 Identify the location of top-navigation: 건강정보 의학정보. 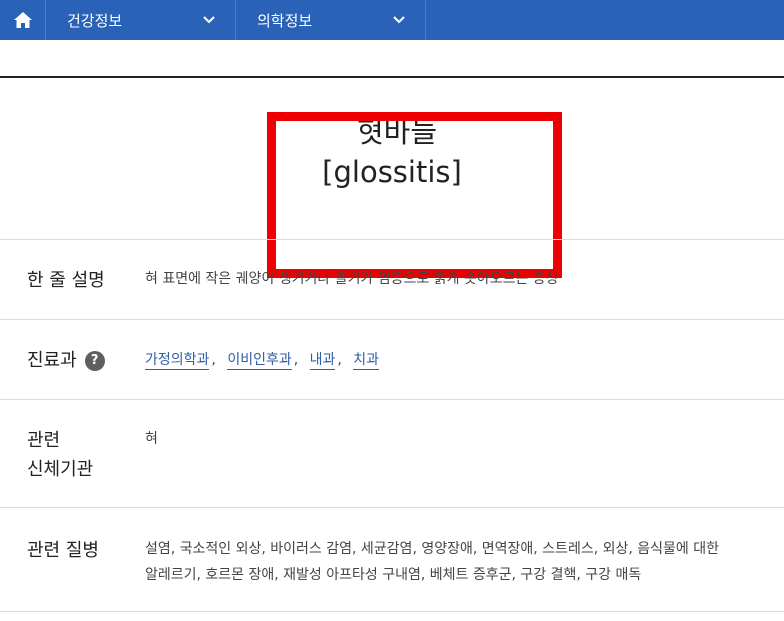
(392, 20).